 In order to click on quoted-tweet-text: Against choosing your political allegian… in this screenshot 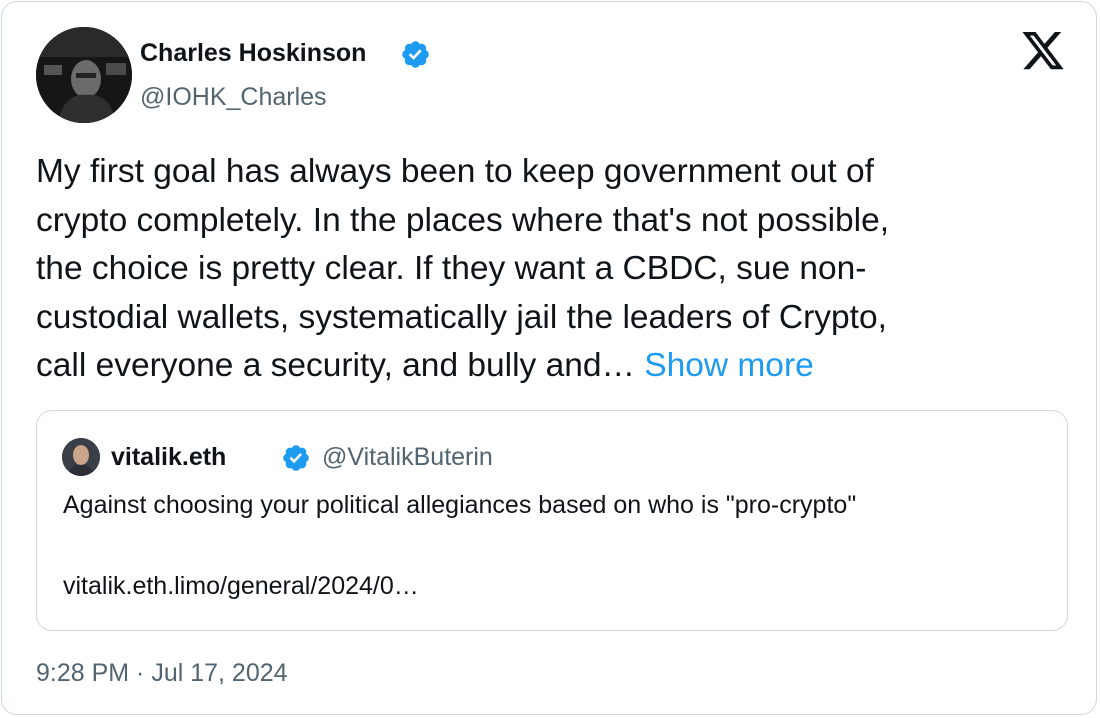, I will do `click(460, 505)`.